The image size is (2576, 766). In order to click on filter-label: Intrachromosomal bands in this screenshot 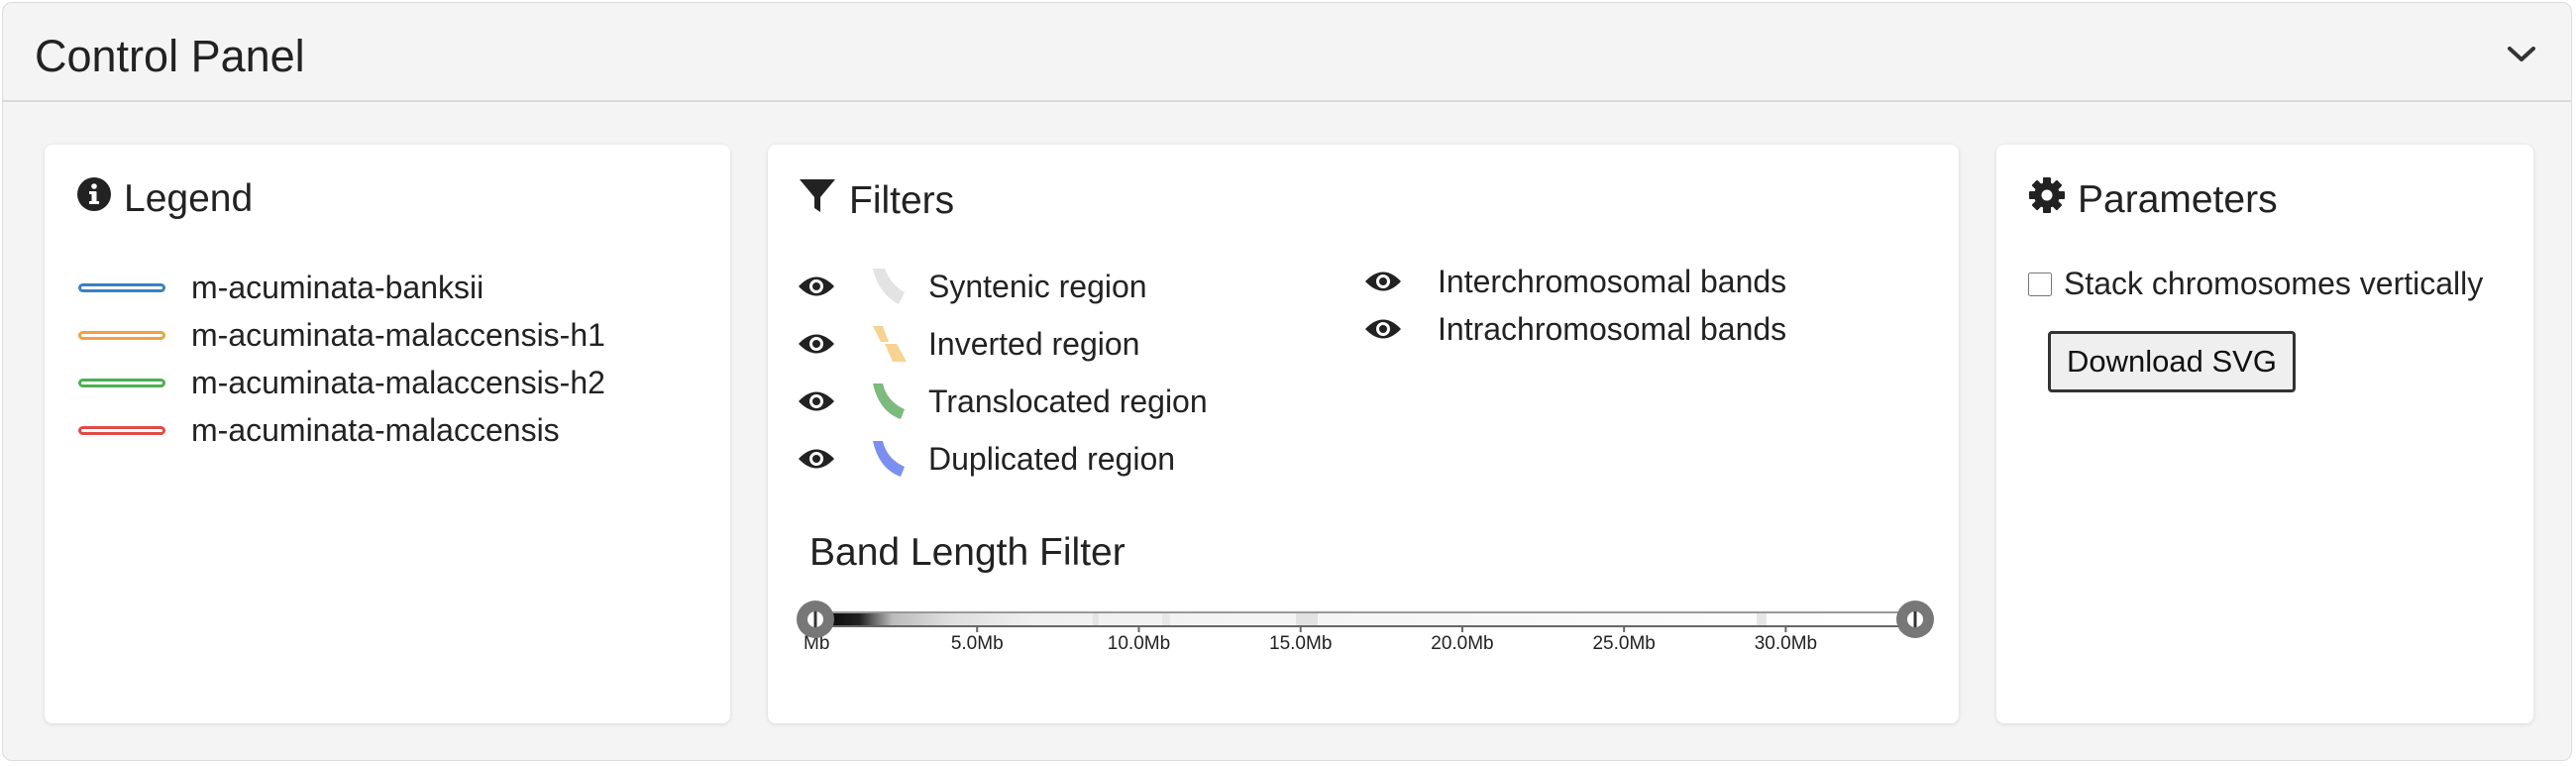, I will do `click(1612, 328)`.